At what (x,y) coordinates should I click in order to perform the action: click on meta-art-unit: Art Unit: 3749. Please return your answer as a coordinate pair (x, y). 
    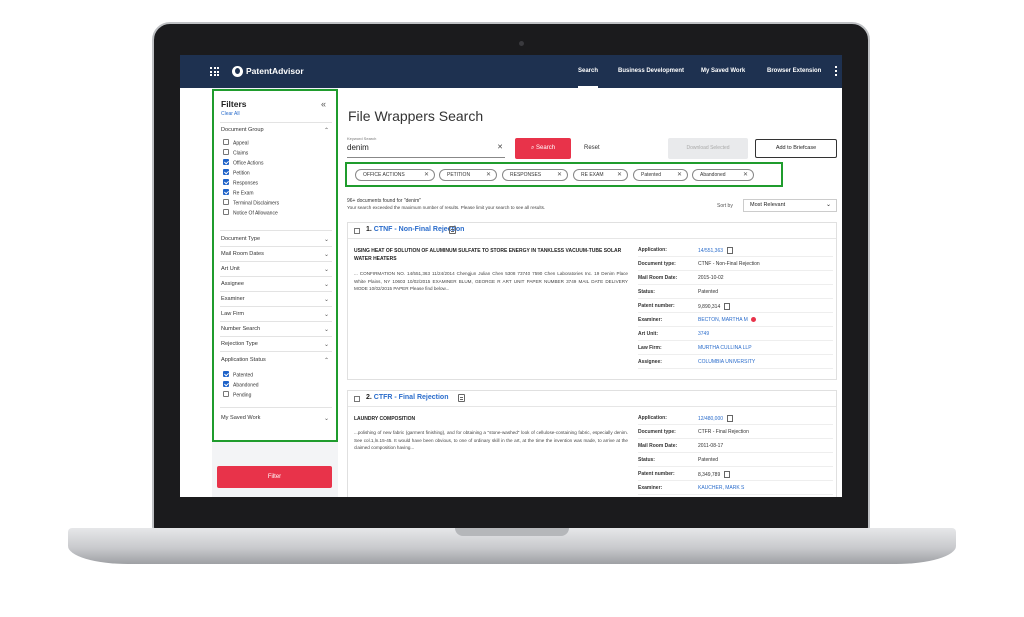
    Looking at the image, I should click on (735, 334).